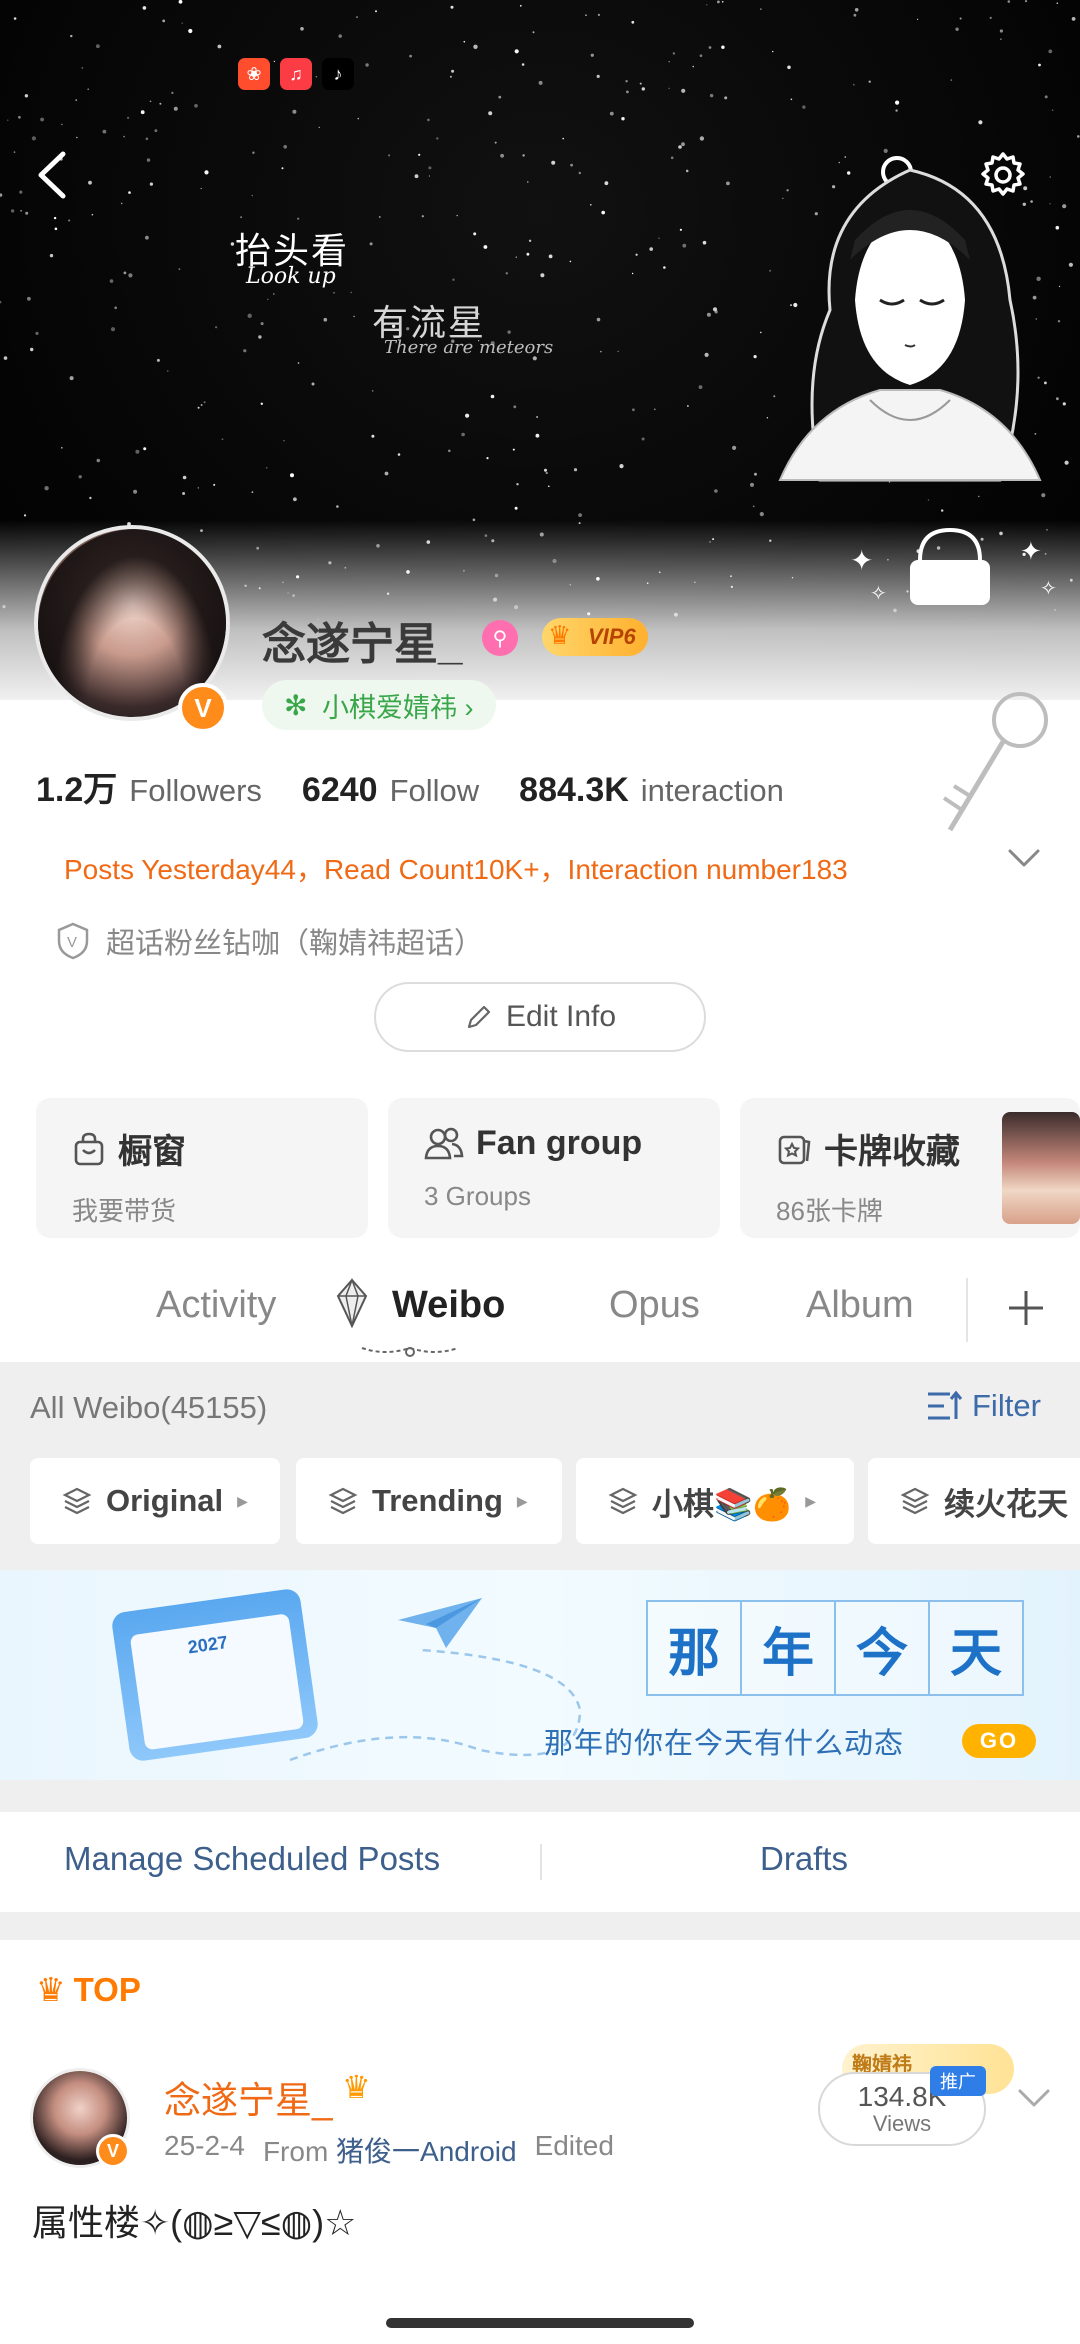  I want to click on status-bar-app-icons: ❀ ♫ ♪, so click(296, 74).